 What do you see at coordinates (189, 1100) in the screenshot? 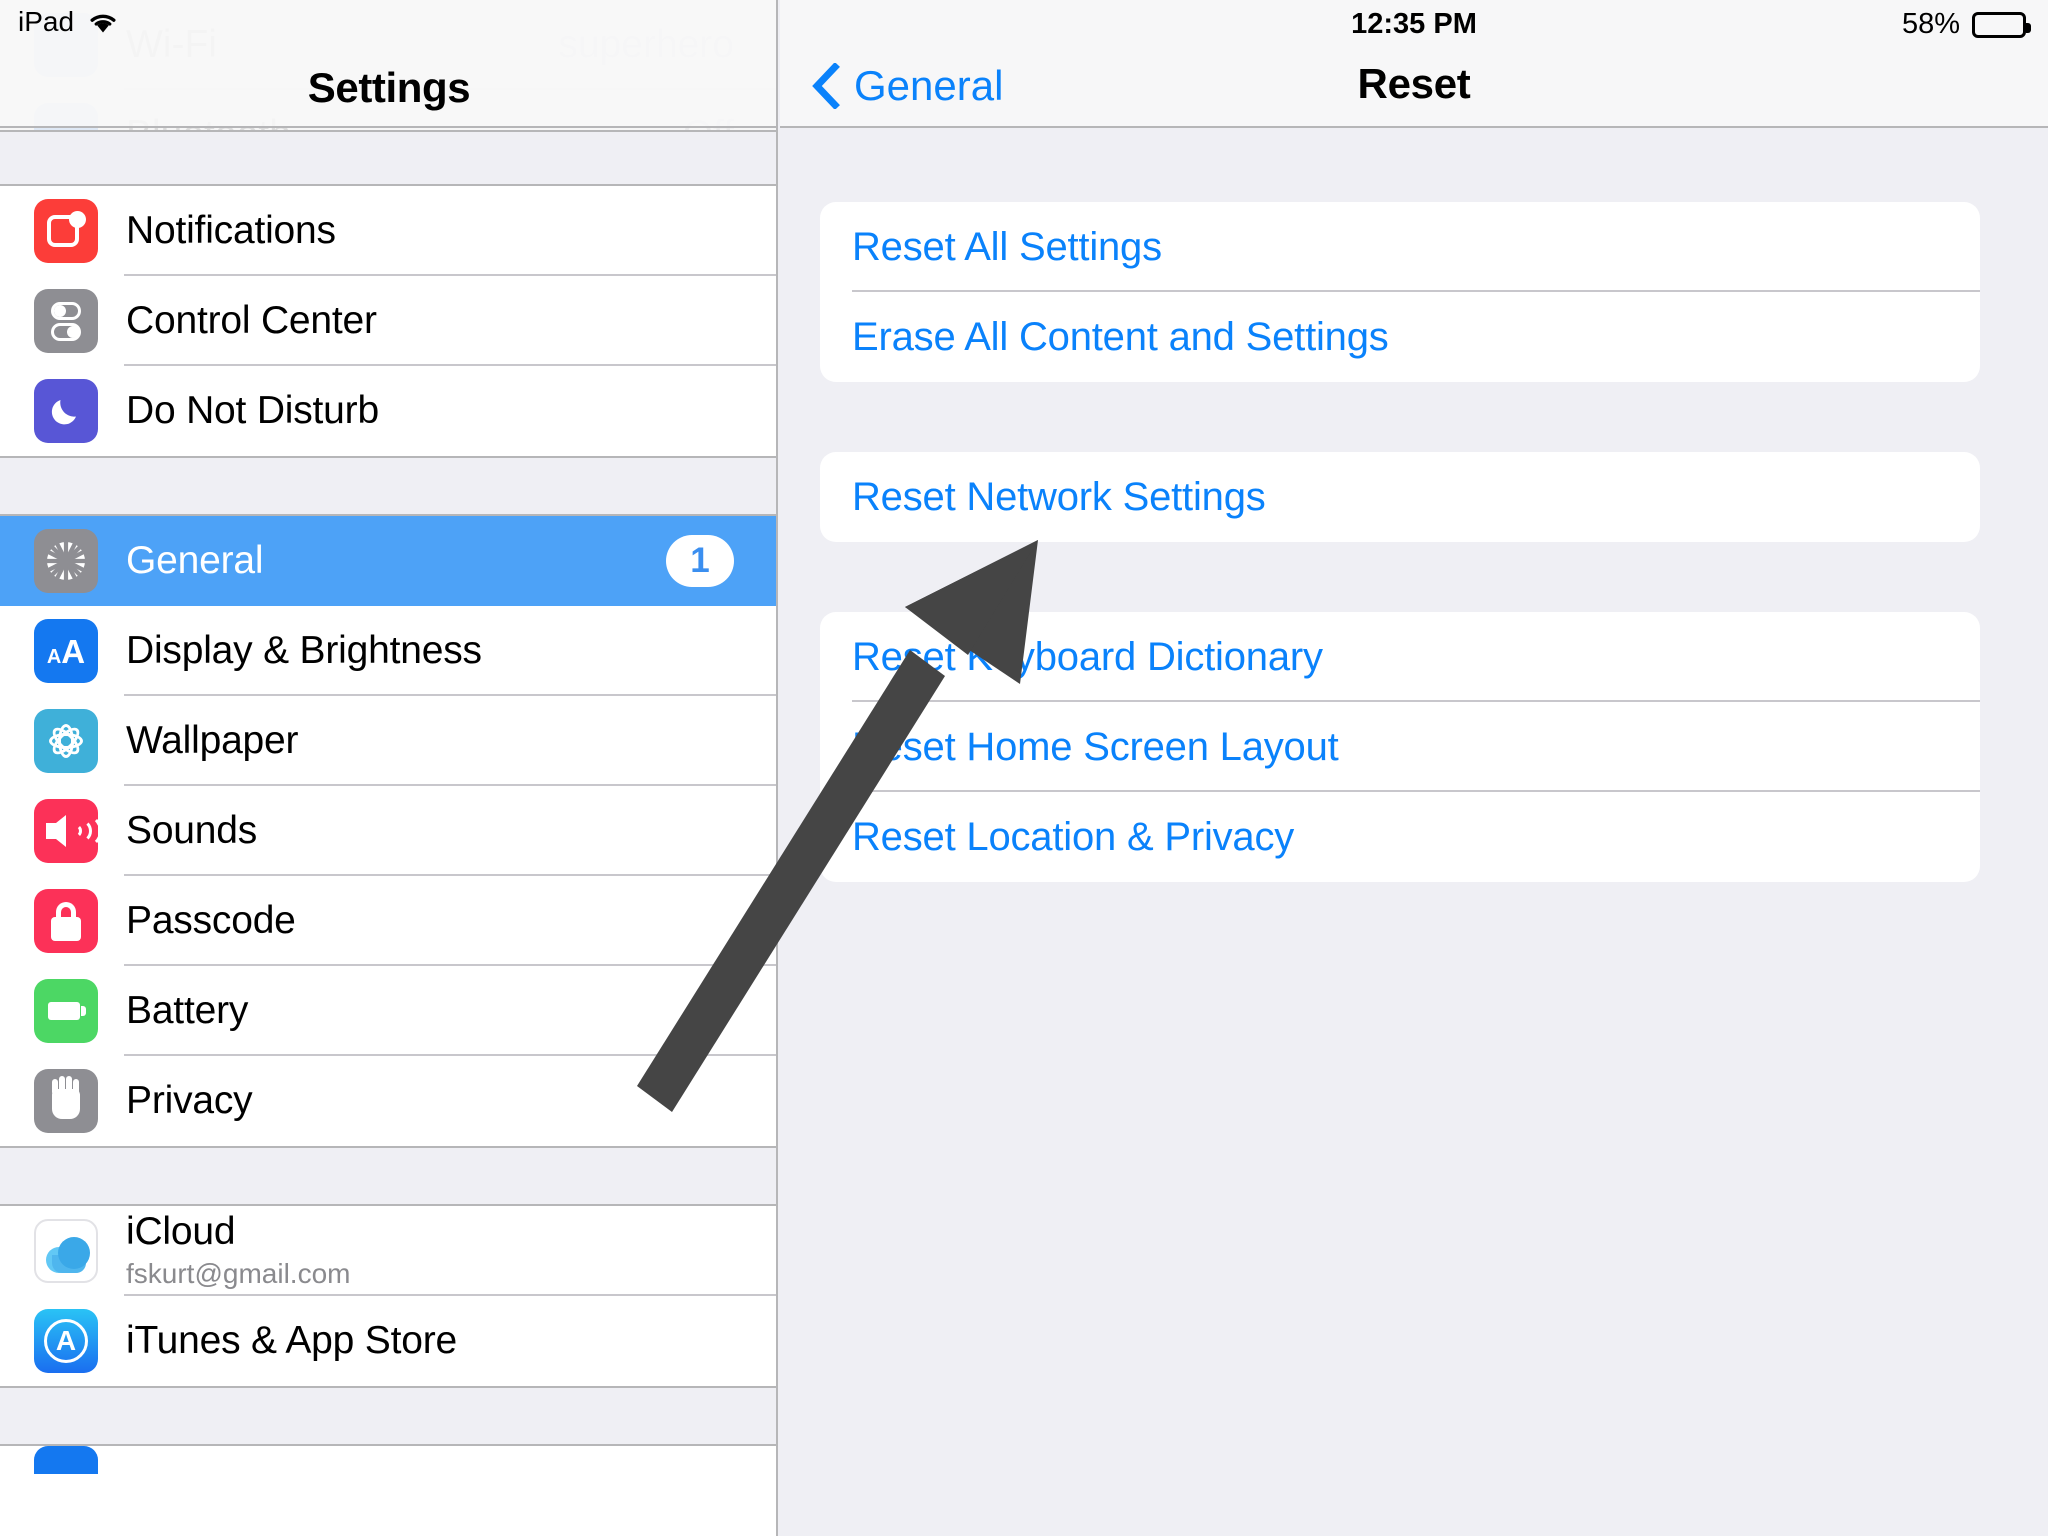
I see `sidebar-item-label: Privacy` at bounding box center [189, 1100].